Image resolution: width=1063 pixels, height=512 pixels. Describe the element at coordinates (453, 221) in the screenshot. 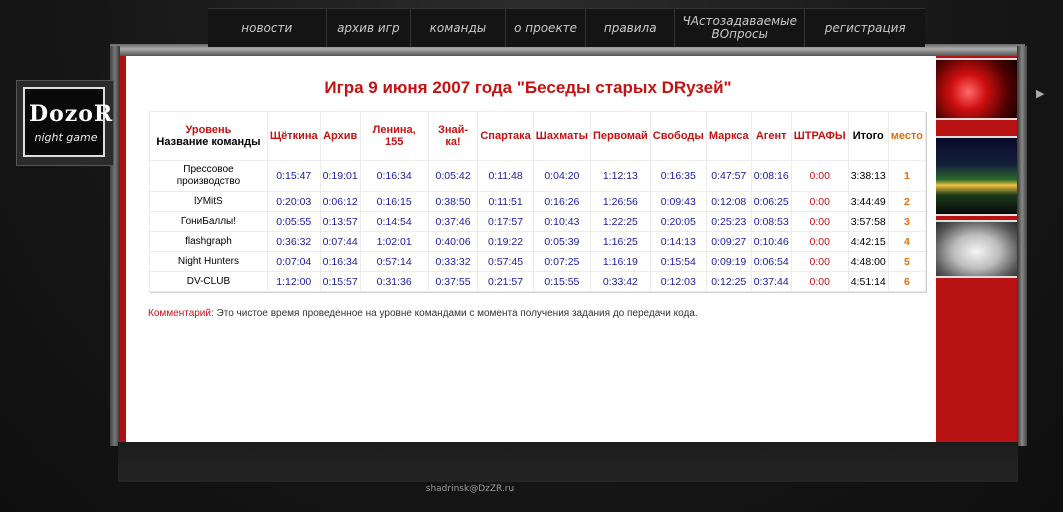

I see `time-cell: 0:37:46` at that location.